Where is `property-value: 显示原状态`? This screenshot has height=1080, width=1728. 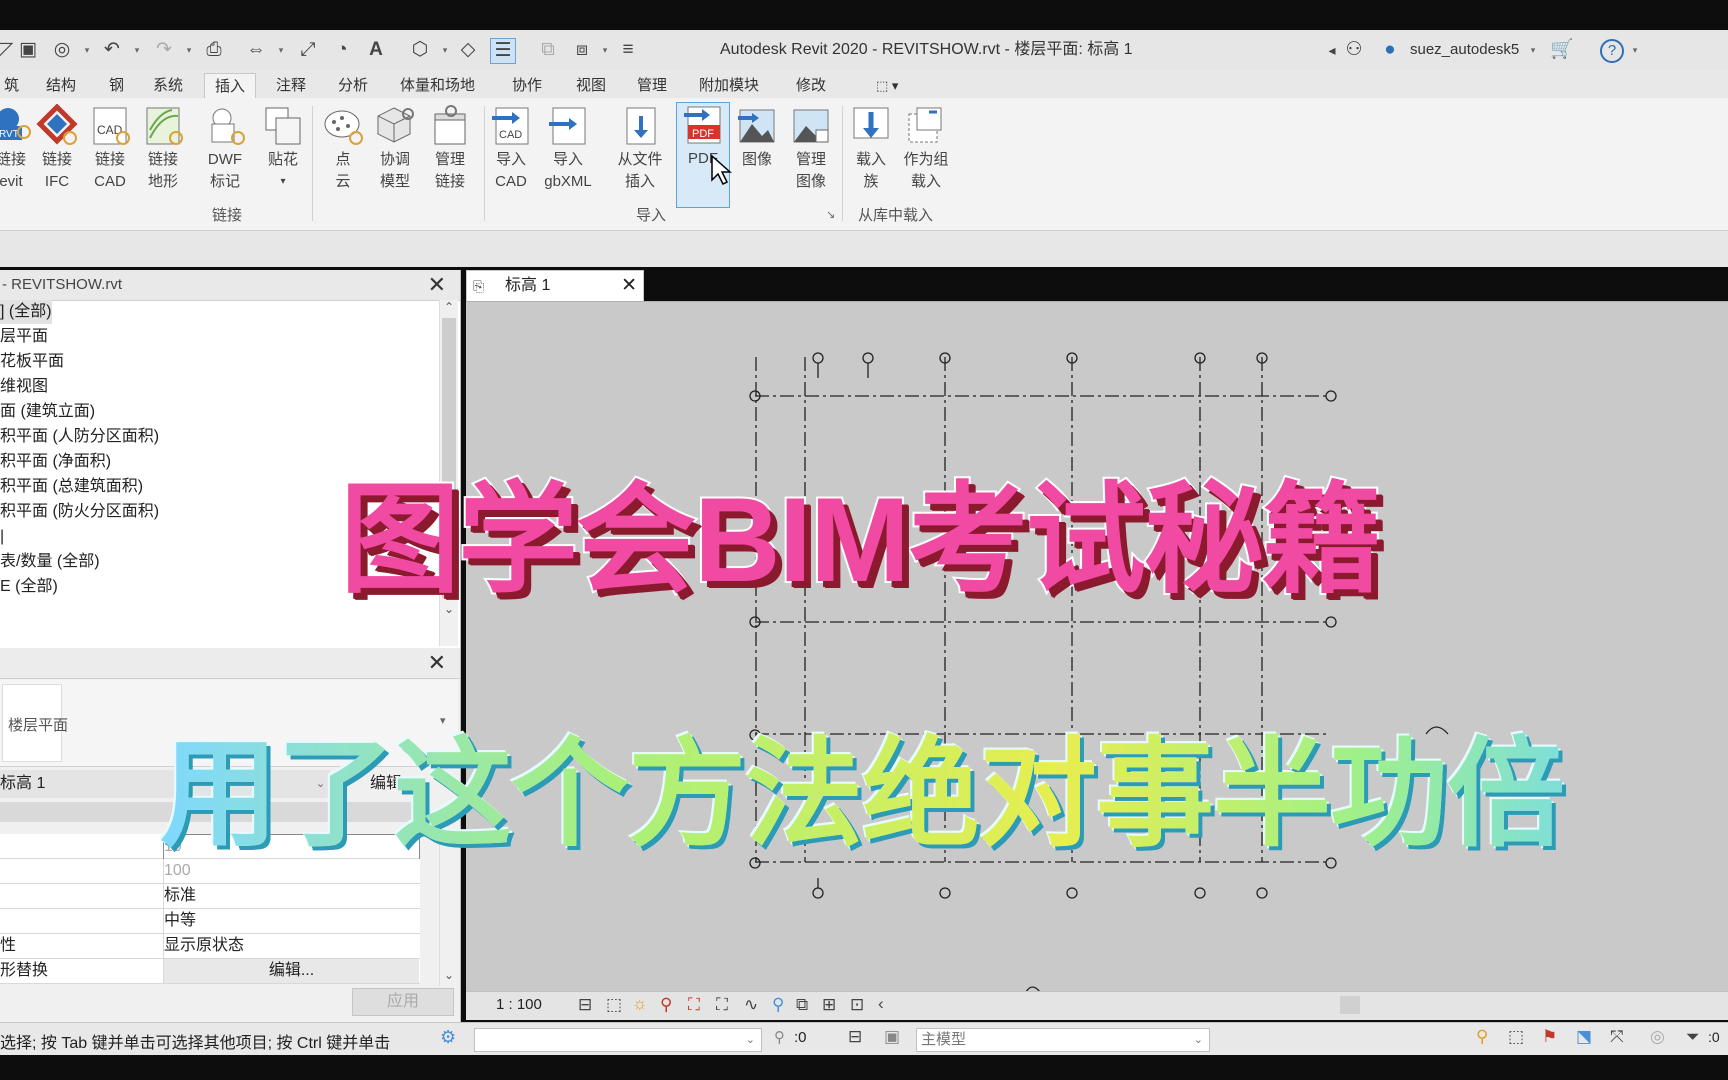 property-value: 显示原状态 is located at coordinates (291, 946).